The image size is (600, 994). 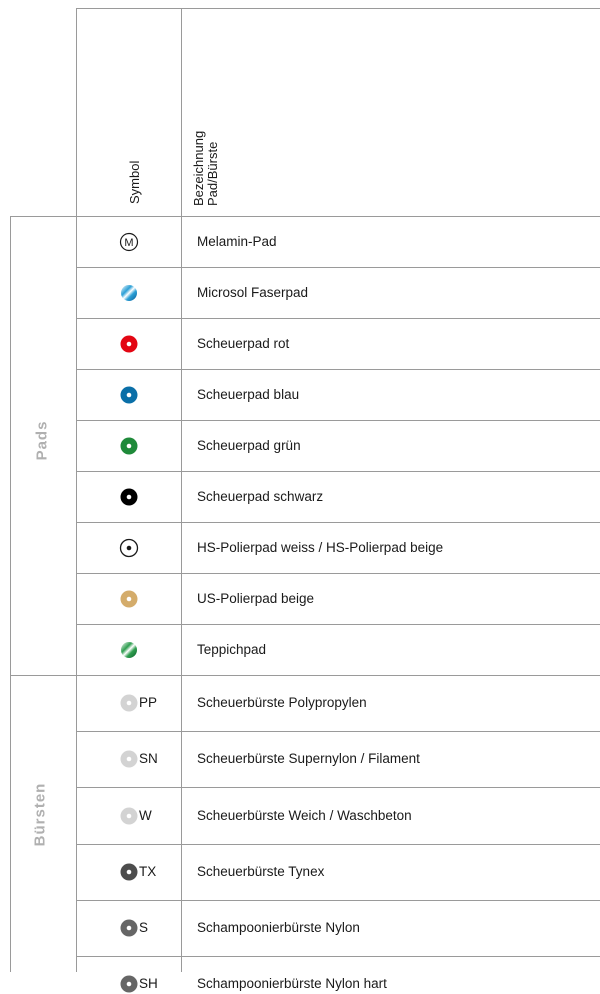 What do you see at coordinates (249, 445) in the screenshot?
I see `pad-label: Scheuerpad grün` at bounding box center [249, 445].